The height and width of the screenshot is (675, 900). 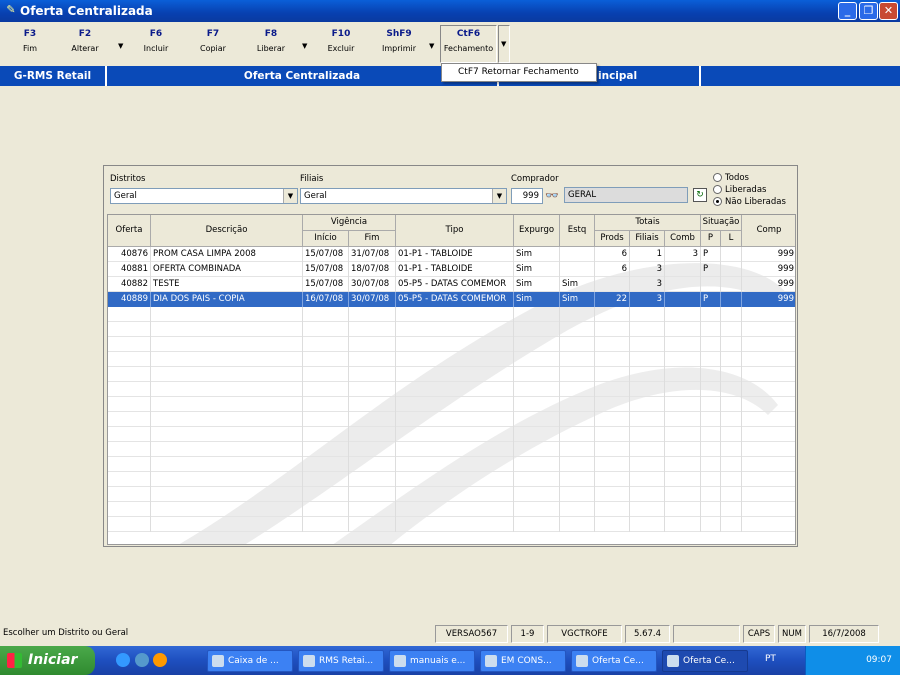 I want to click on radio-todos: Todos, so click(x=731, y=178).